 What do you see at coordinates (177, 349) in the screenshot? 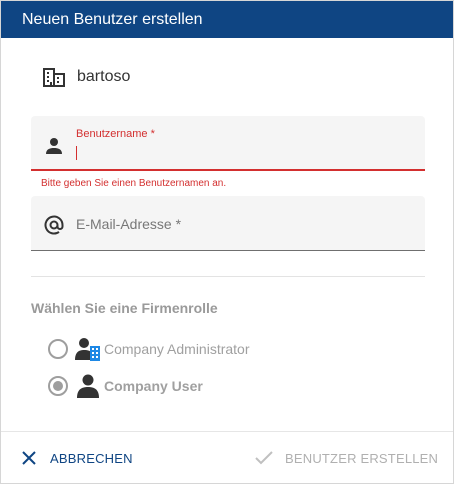
I see `role-label-admin: Company Administrator` at bounding box center [177, 349].